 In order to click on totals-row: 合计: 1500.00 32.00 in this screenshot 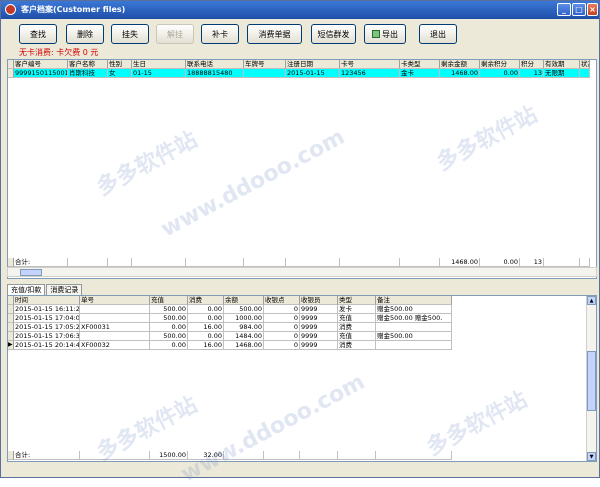, I will do `click(302, 455)`.